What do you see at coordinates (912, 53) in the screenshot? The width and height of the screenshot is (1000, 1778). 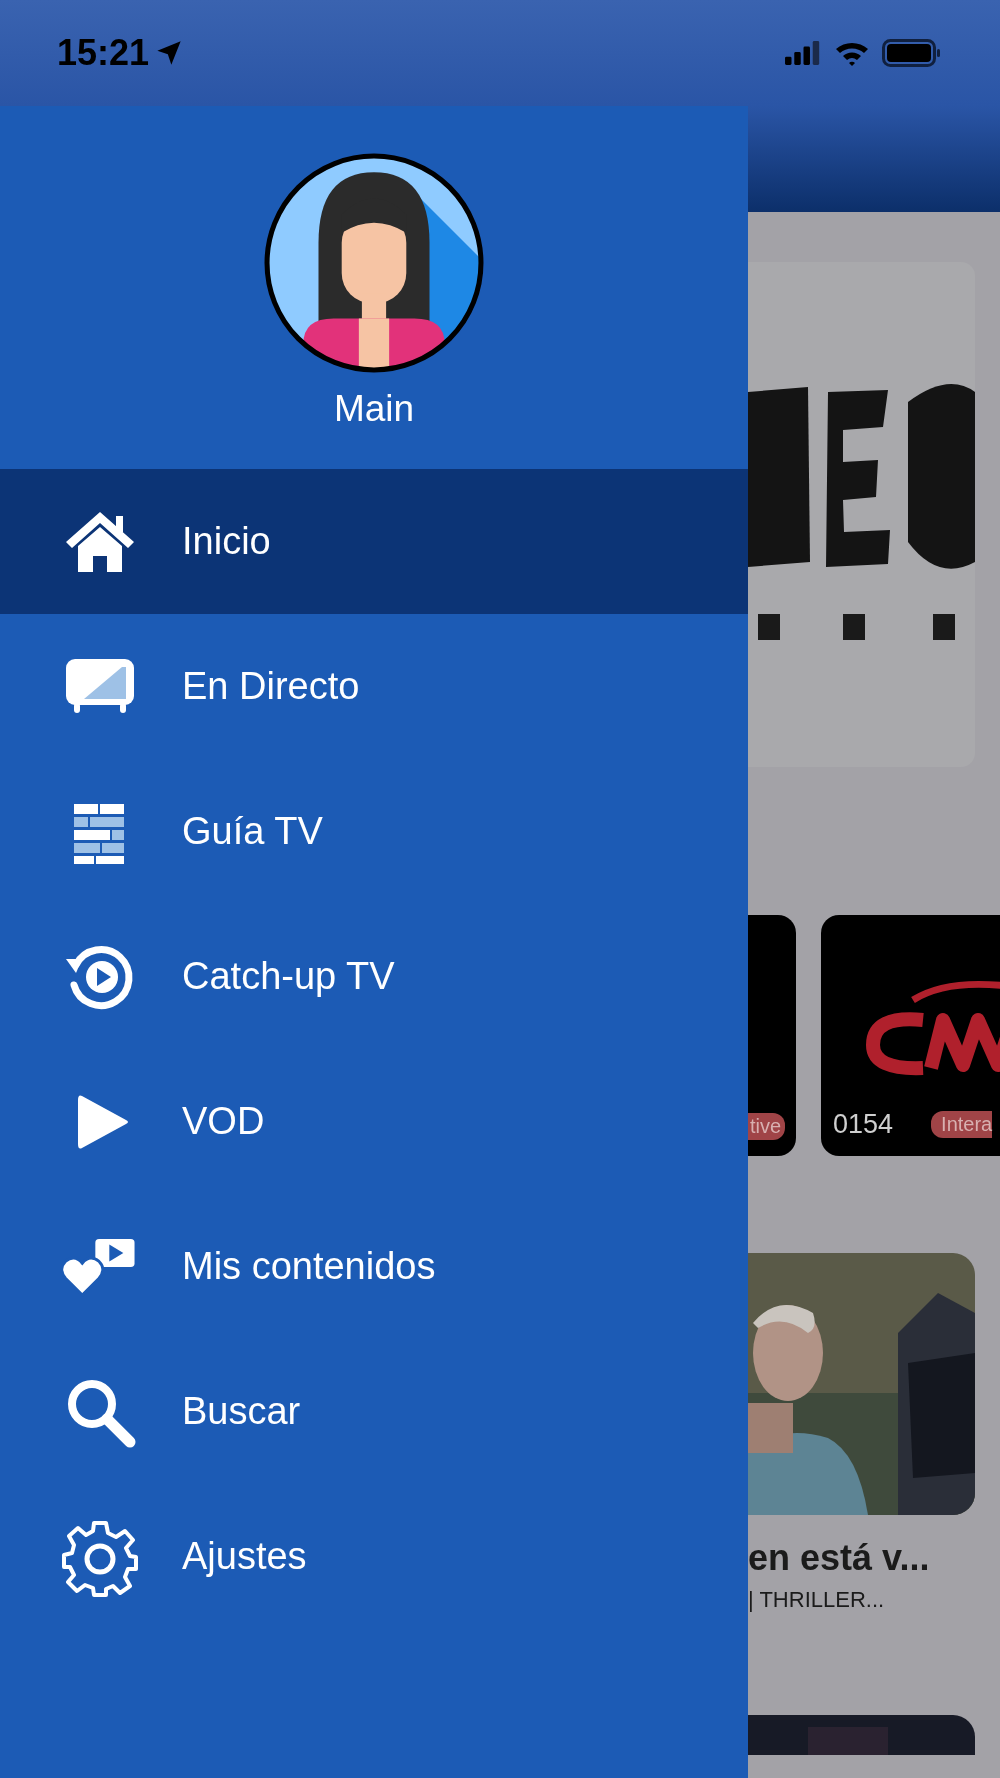 I see `battery-icon` at bounding box center [912, 53].